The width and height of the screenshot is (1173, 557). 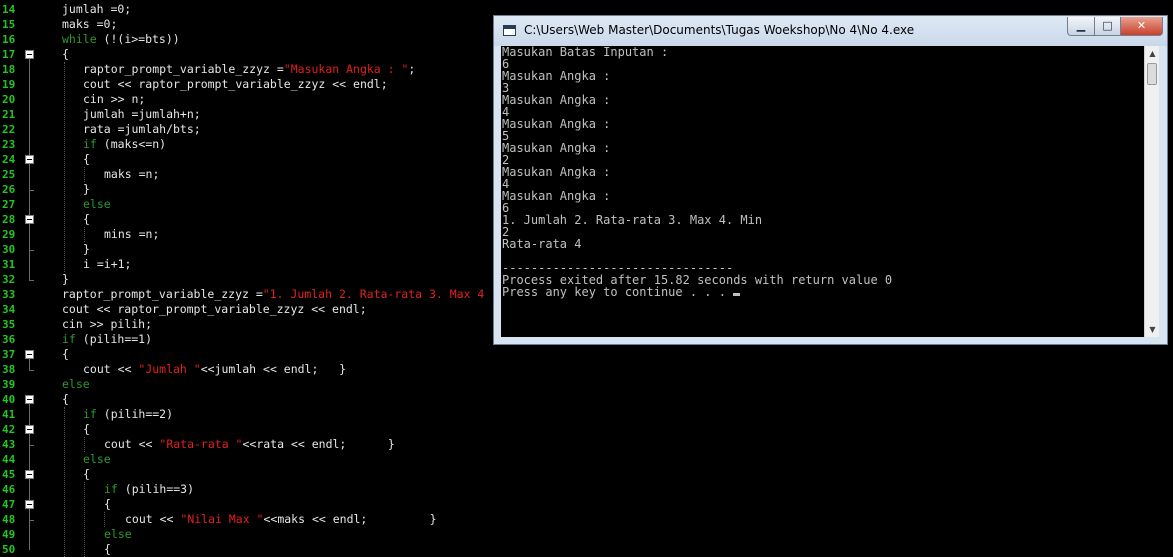 What do you see at coordinates (9, 144) in the screenshot?
I see `line-number: 23` at bounding box center [9, 144].